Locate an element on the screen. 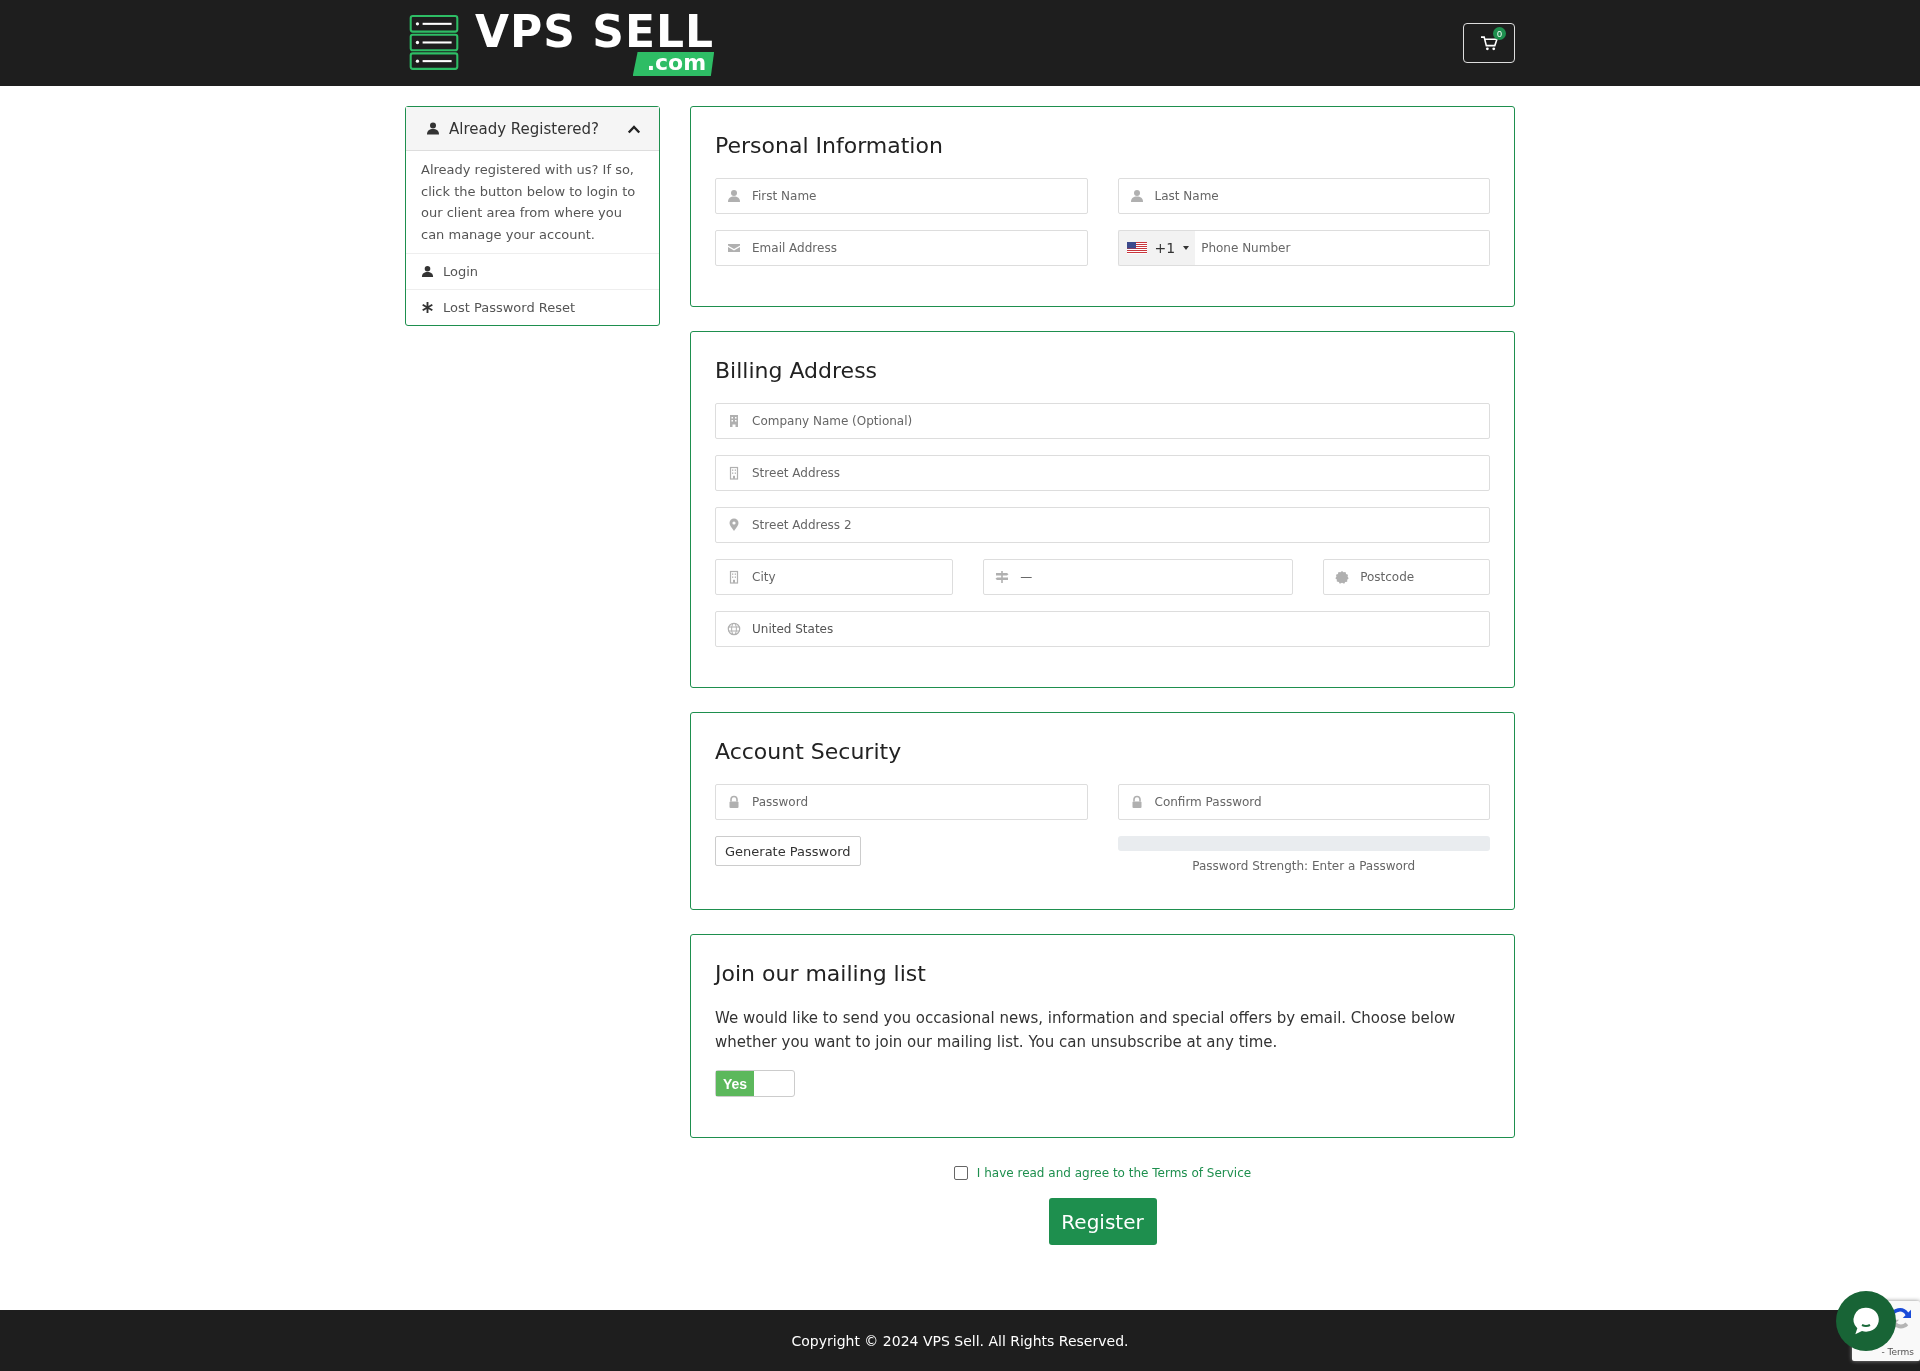 The width and height of the screenshot is (1920, 1371). panel-link: Login is located at coordinates (532, 272).